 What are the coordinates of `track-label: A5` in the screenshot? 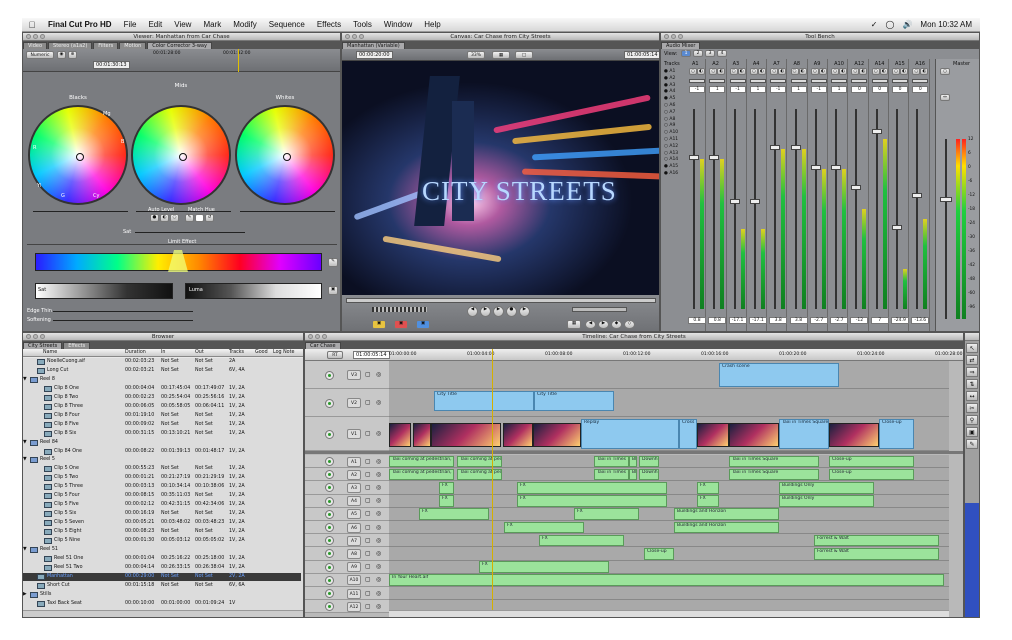 It's located at (354, 514).